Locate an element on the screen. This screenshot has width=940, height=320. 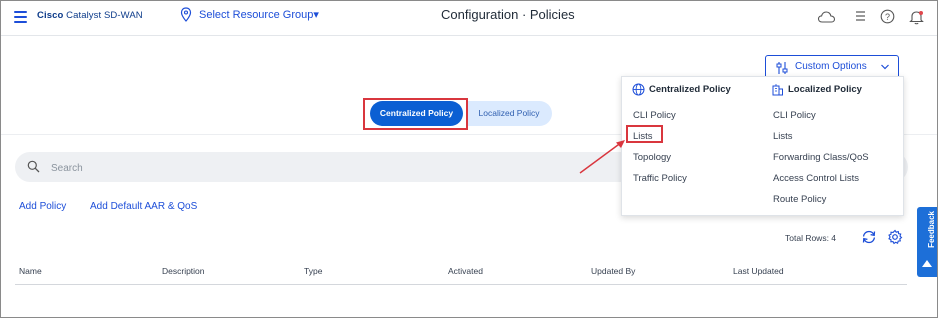
resource-group-dropdown: Select Resource Group▾ is located at coordinates (259, 14).